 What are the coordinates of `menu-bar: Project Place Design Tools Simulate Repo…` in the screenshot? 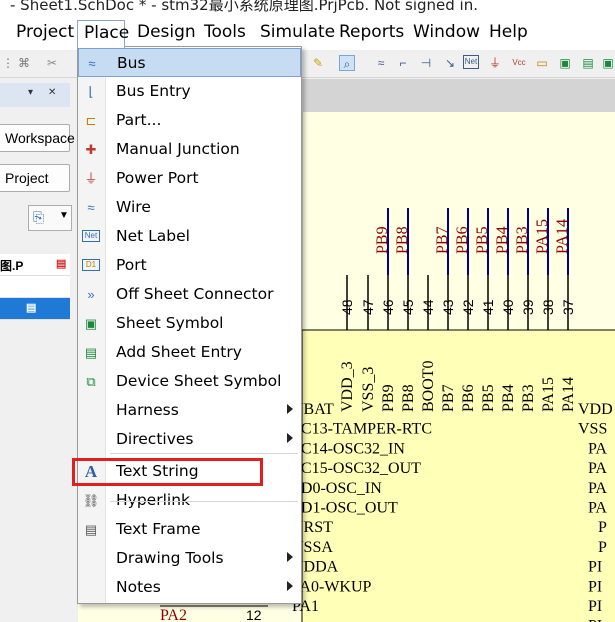 It's located at (307, 32).